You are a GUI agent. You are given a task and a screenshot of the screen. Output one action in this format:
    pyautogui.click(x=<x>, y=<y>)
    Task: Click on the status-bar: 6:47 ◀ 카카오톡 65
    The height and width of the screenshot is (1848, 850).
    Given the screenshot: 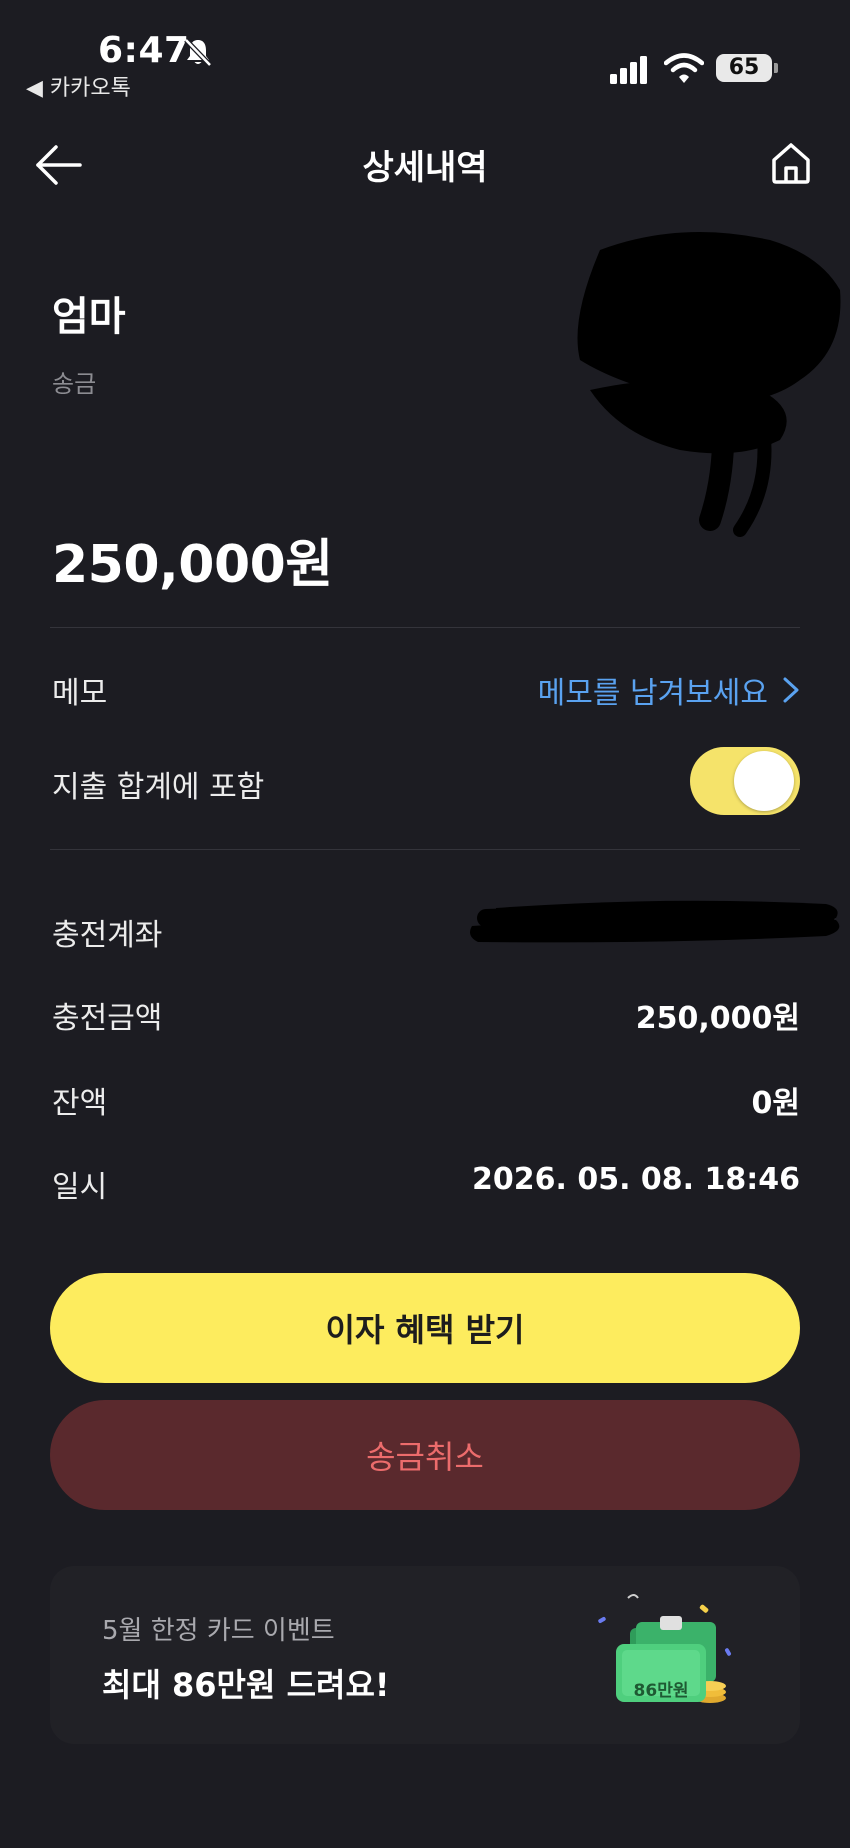 What is the action you would take?
    pyautogui.click(x=425, y=51)
    